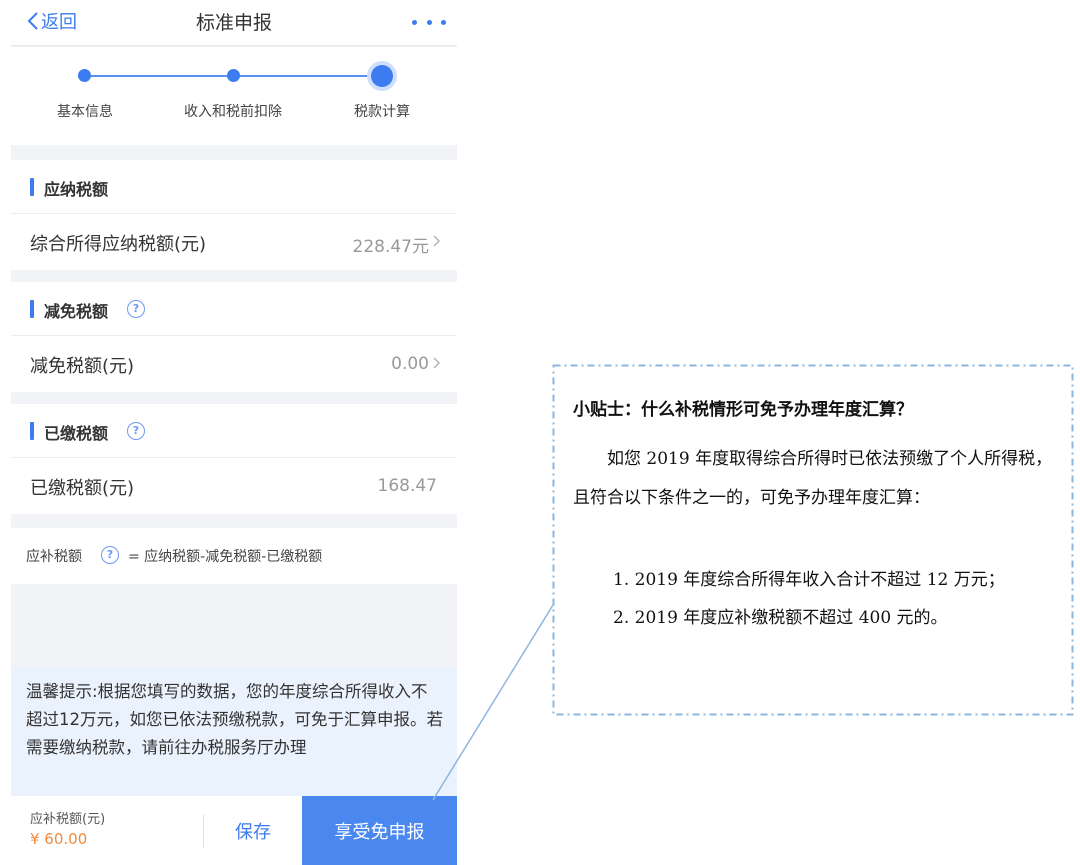 The height and width of the screenshot is (865, 1080). Describe the element at coordinates (382, 76) in the screenshot. I see `step-dot-tax-calc` at that location.